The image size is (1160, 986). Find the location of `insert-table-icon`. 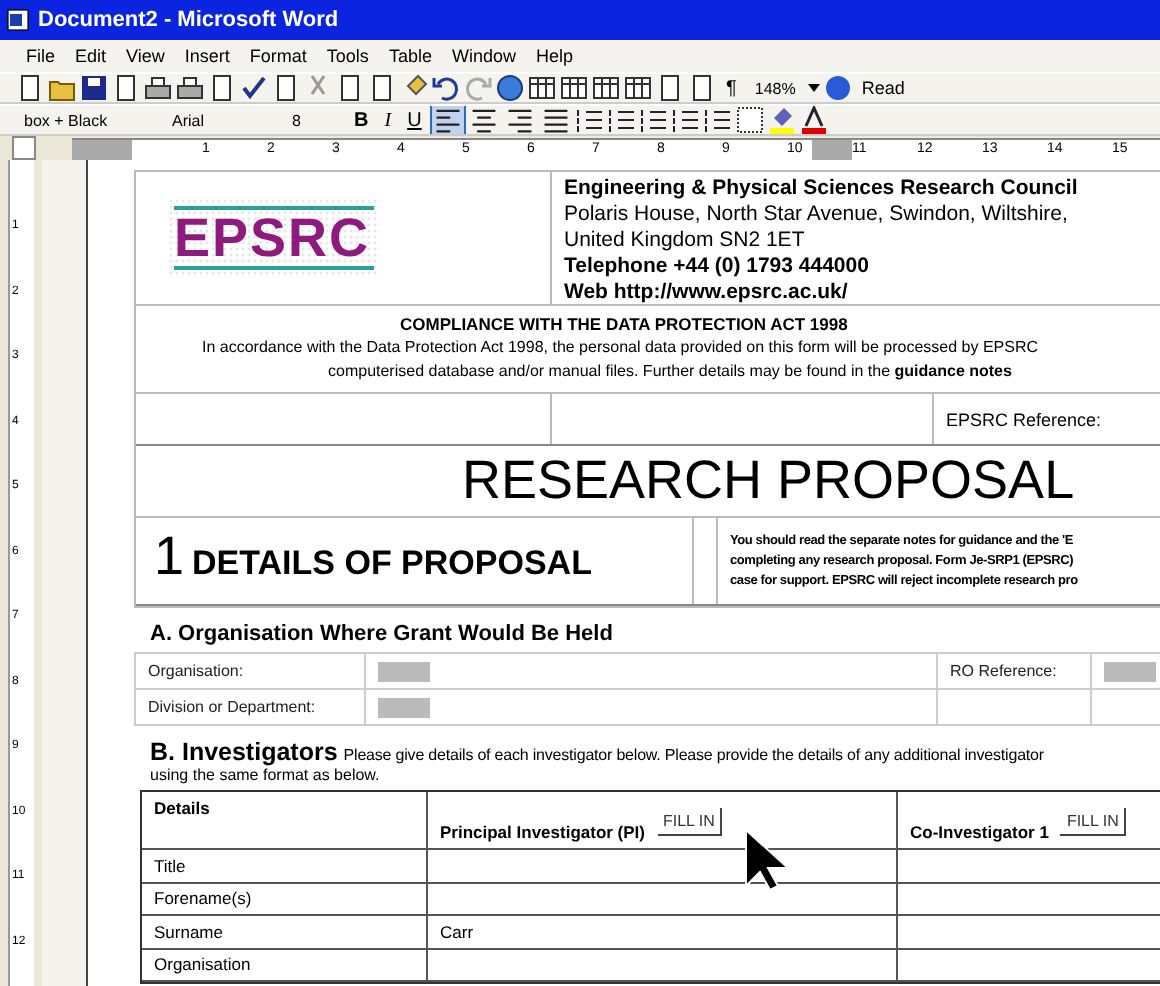

insert-table-icon is located at coordinates (574, 88).